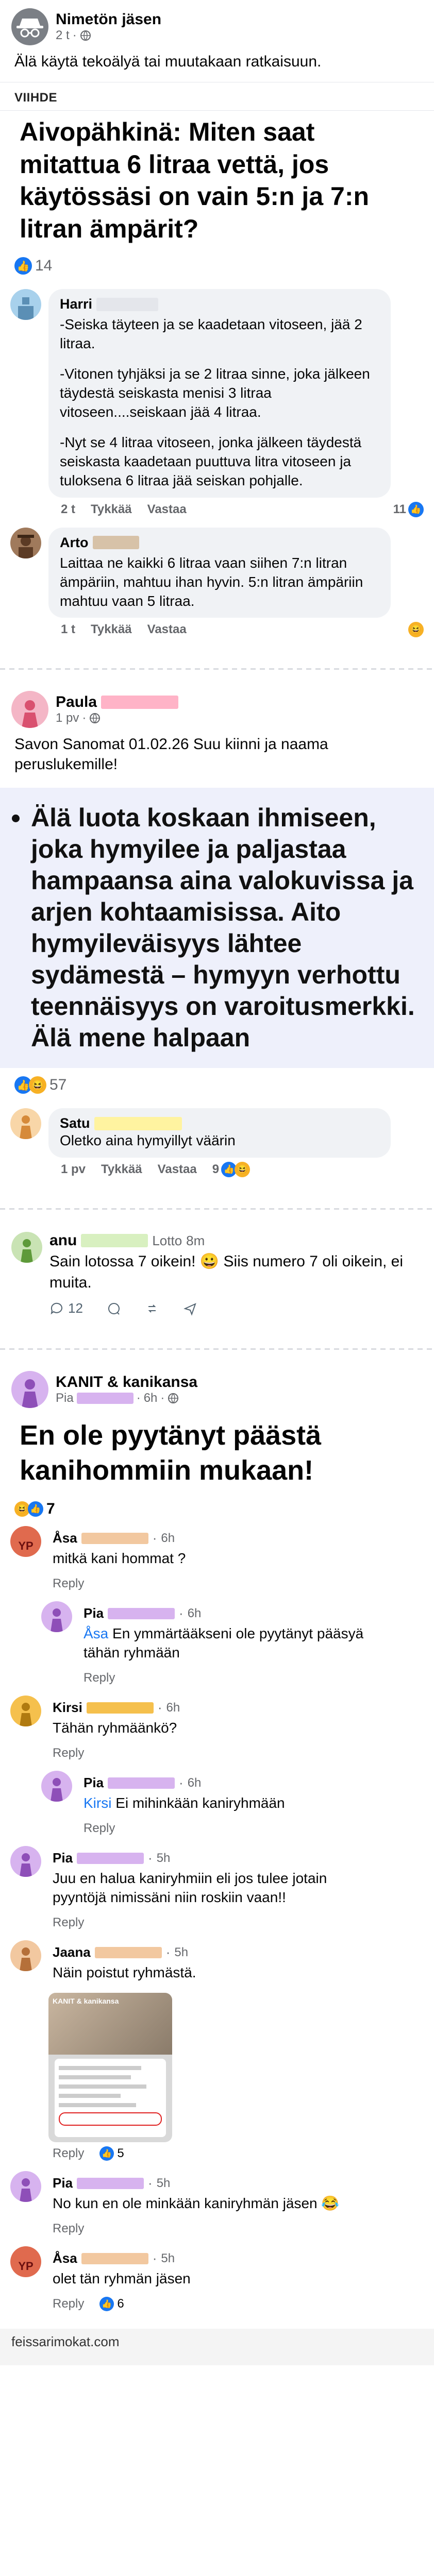 Image resolution: width=434 pixels, height=2576 pixels. Describe the element at coordinates (97, 1803) in the screenshot. I see `mention-link: Kirsi` at that location.